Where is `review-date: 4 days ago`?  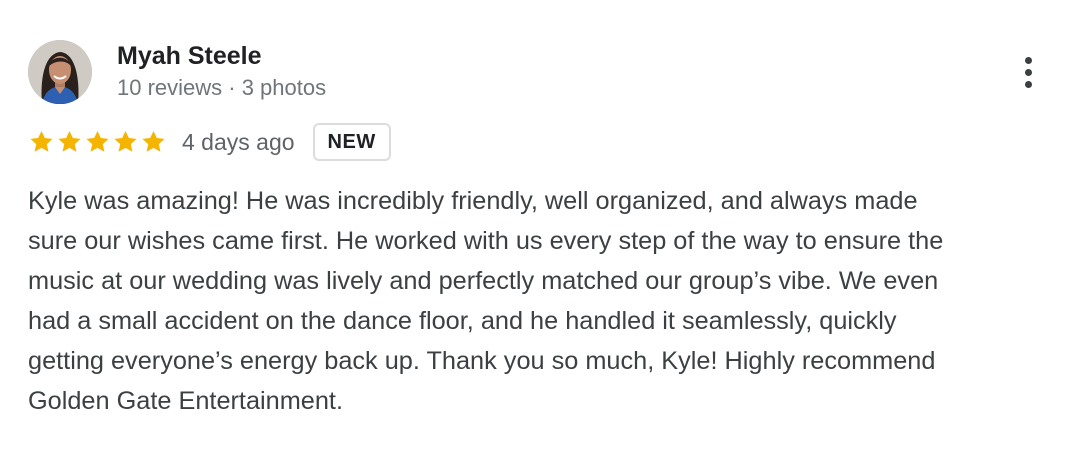 review-date: 4 days ago is located at coordinates (238, 142).